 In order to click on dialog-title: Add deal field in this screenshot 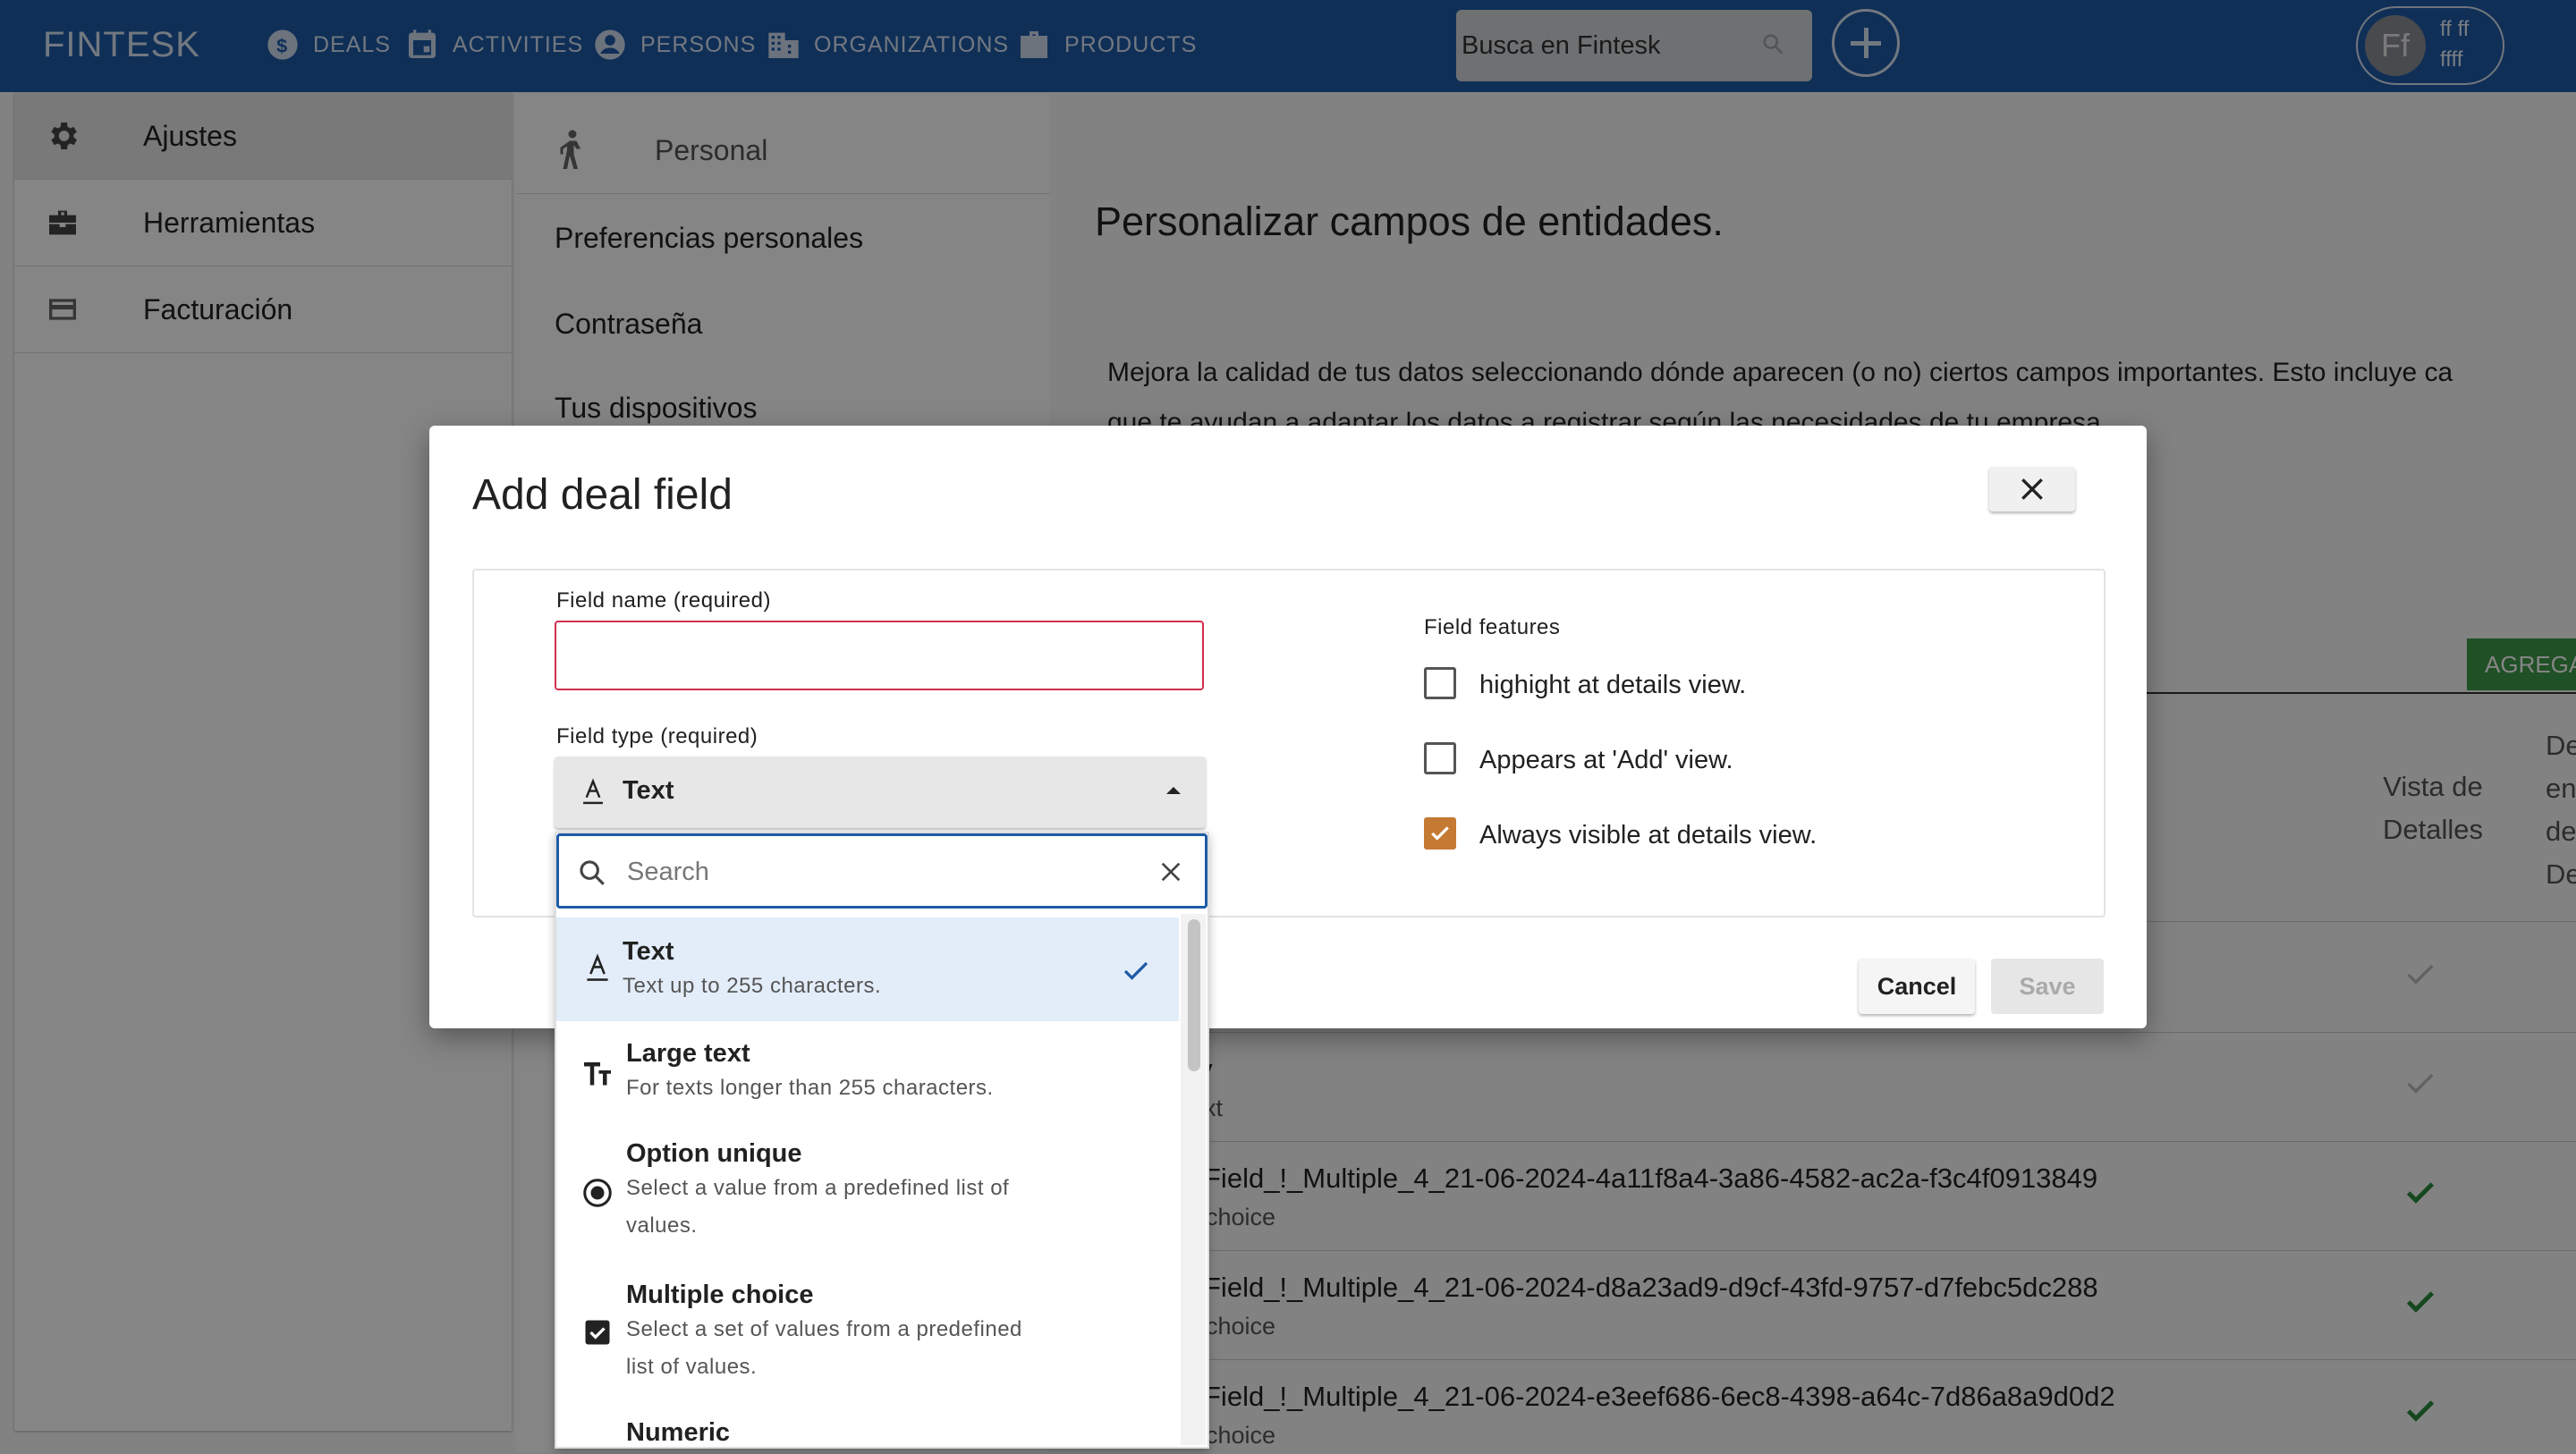, I will do `click(602, 495)`.